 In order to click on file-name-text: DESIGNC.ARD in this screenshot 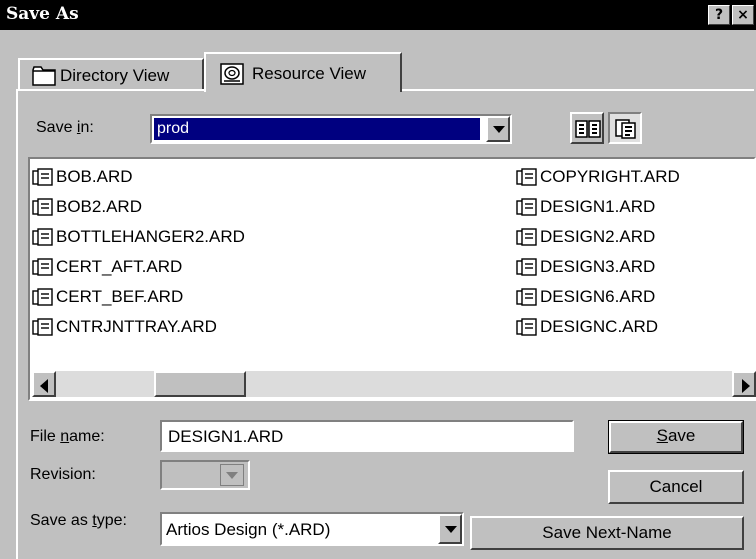, I will do `click(599, 326)`.